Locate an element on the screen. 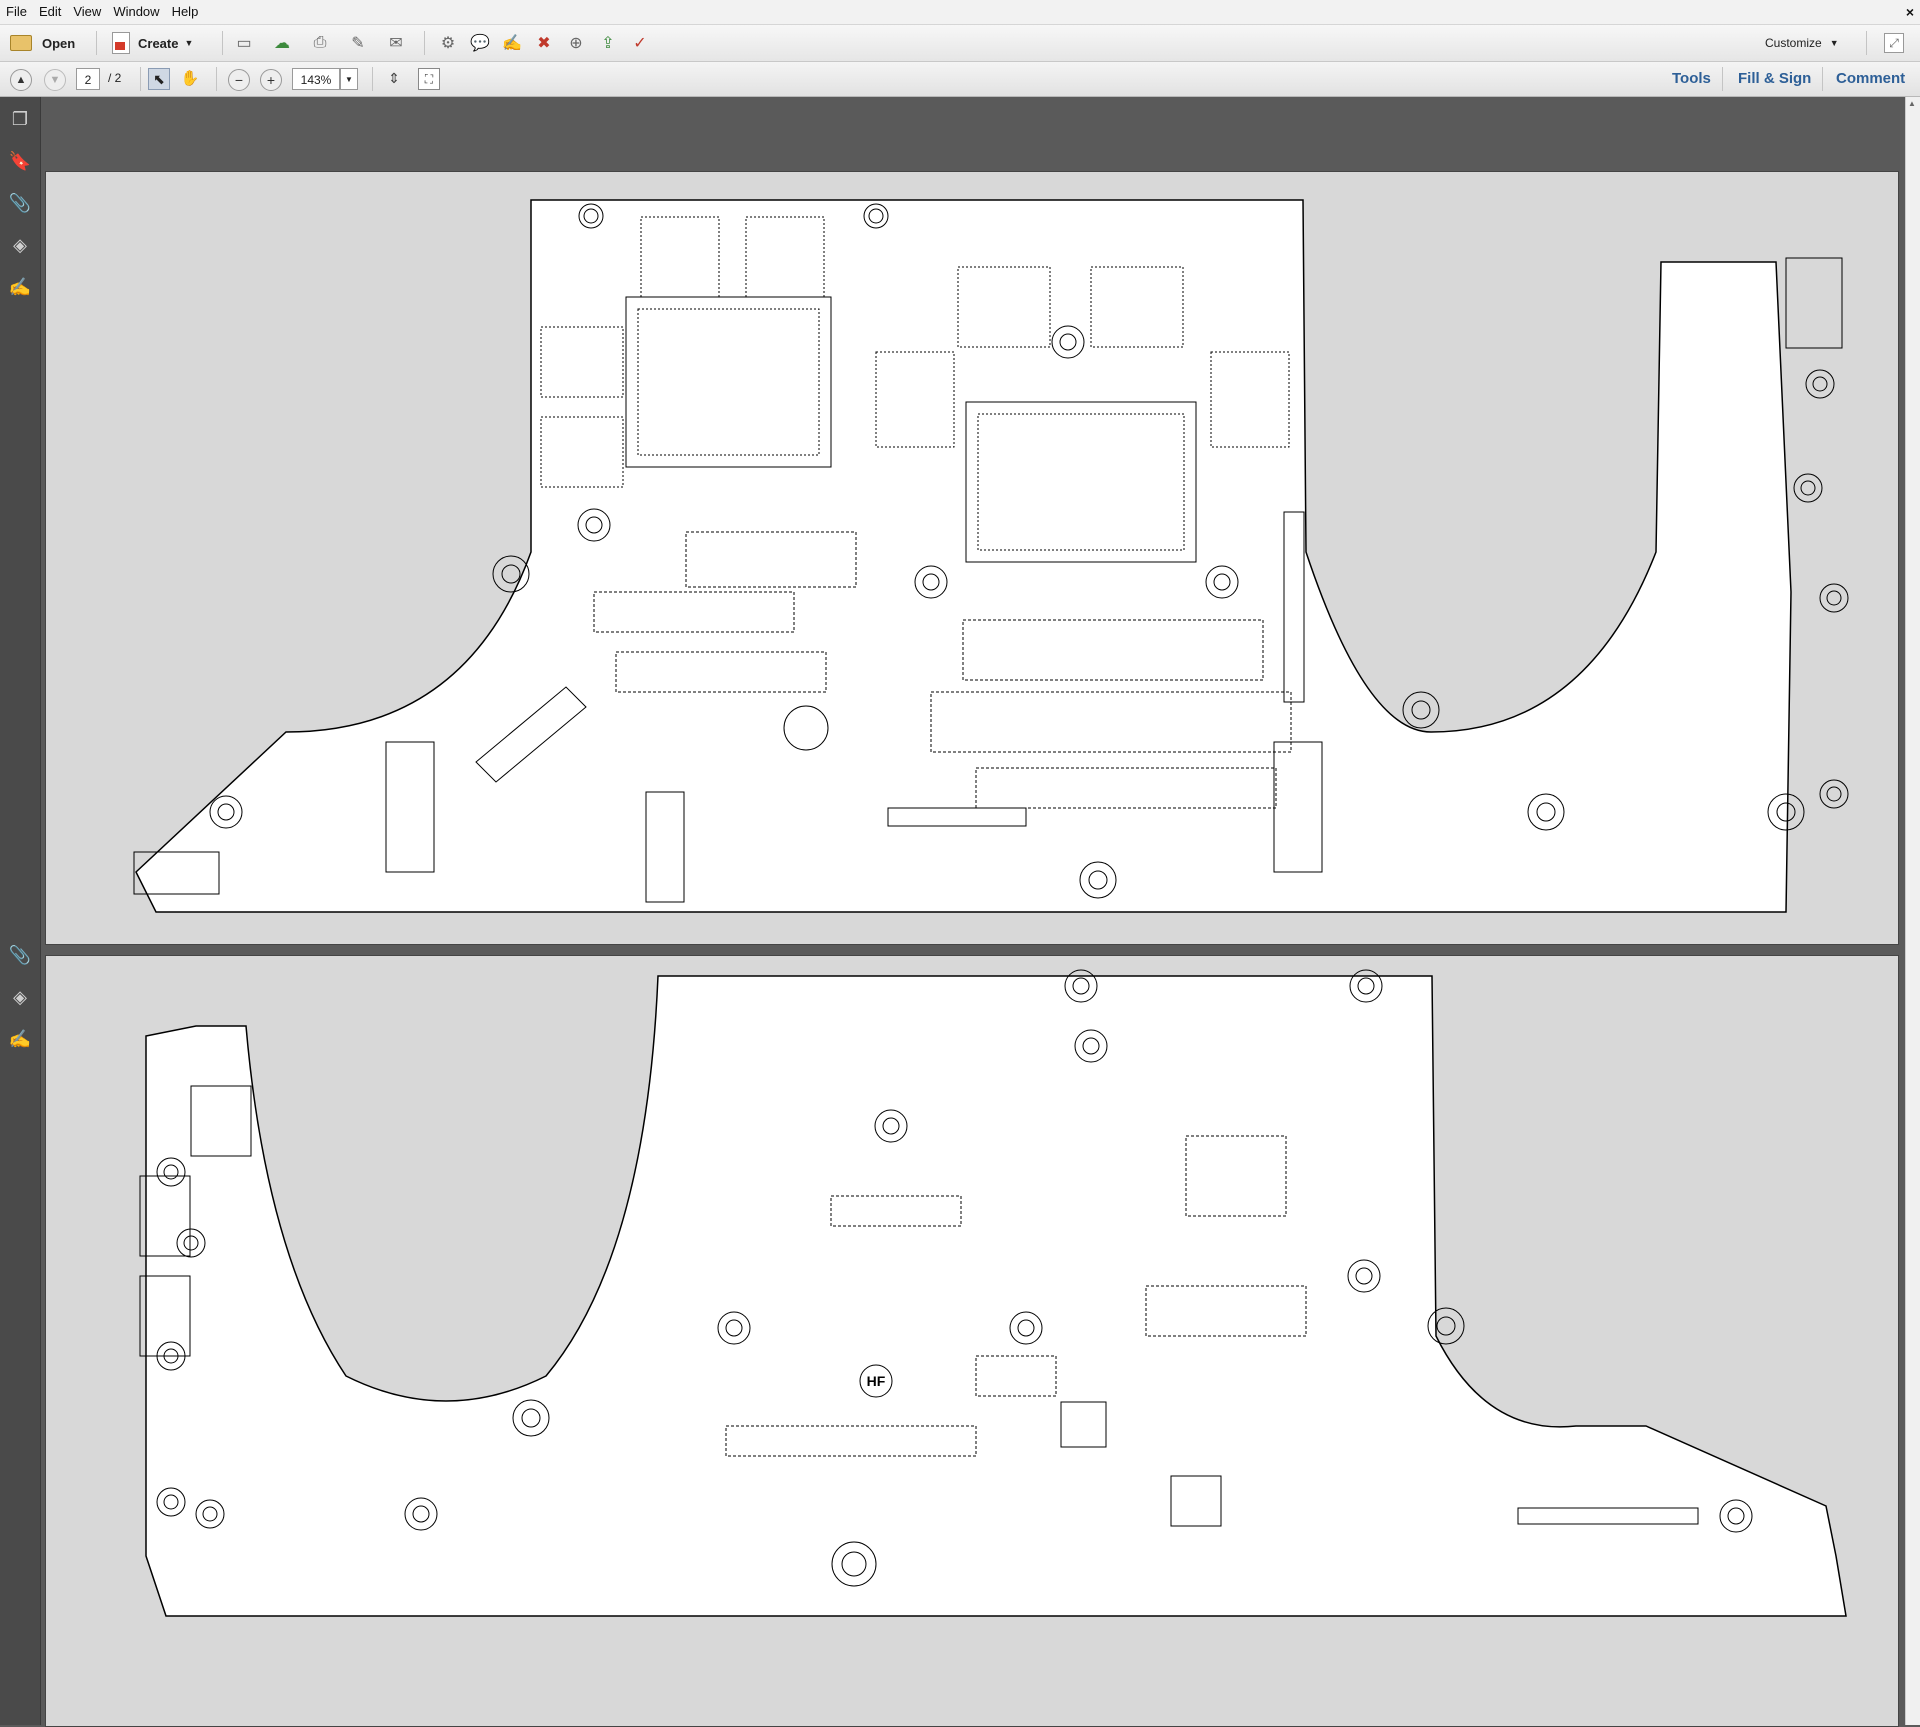 The image size is (1920, 1727). review-icon: ✓ is located at coordinates (640, 43).